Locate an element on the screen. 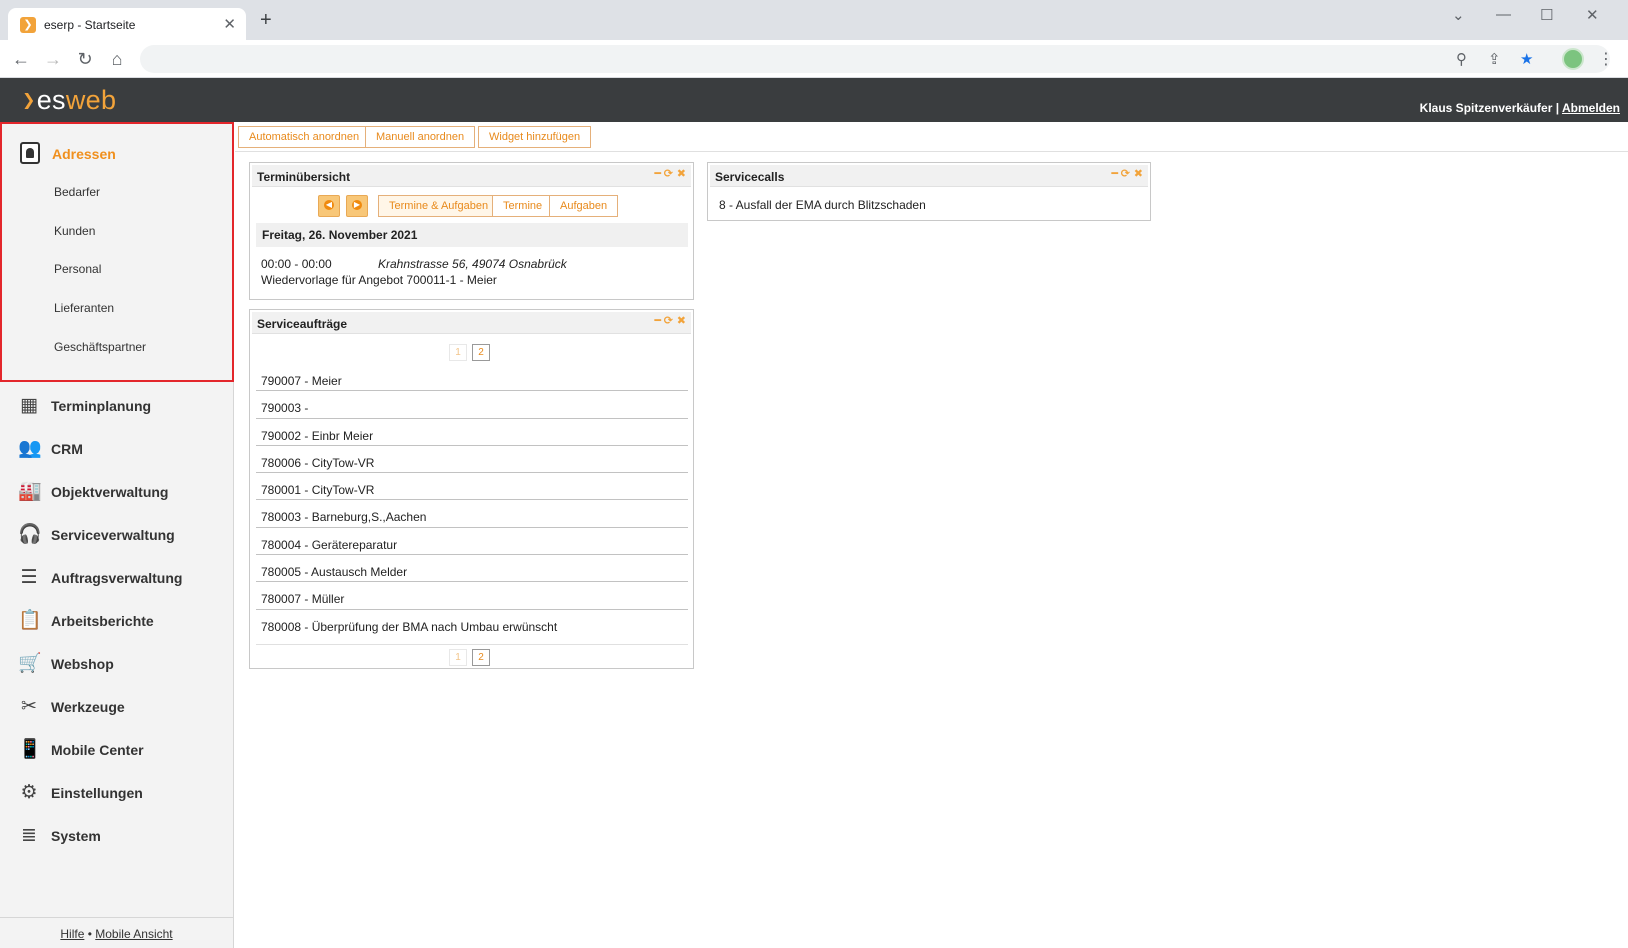  sidebar-item-werkzeuge: ✂ Werkzeuge is located at coordinates (123, 708).